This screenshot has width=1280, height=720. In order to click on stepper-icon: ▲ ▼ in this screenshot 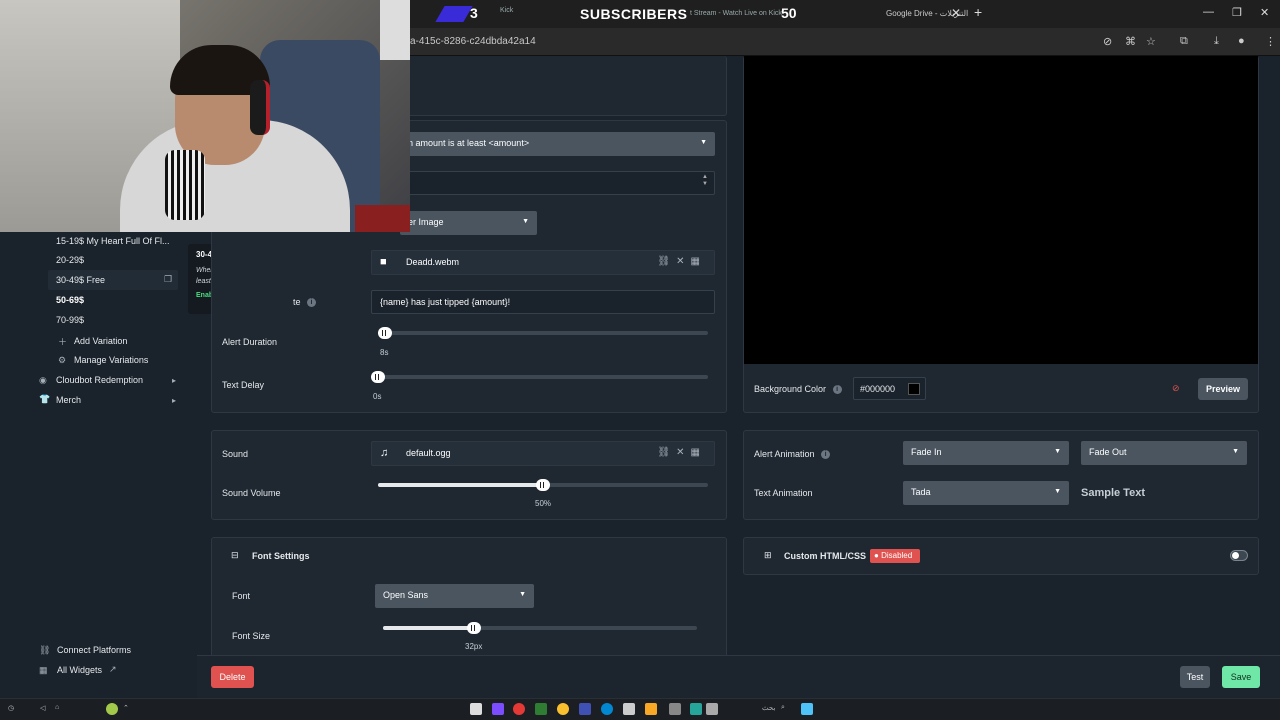, I will do `click(705, 181)`.